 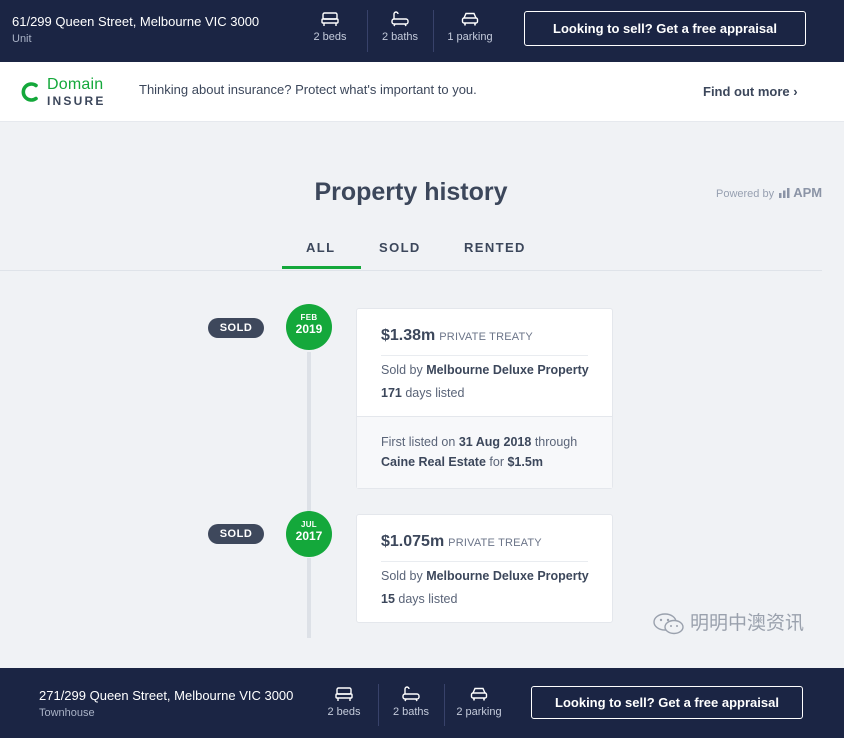 What do you see at coordinates (411, 192) in the screenshot?
I see `page-title: Property history` at bounding box center [411, 192].